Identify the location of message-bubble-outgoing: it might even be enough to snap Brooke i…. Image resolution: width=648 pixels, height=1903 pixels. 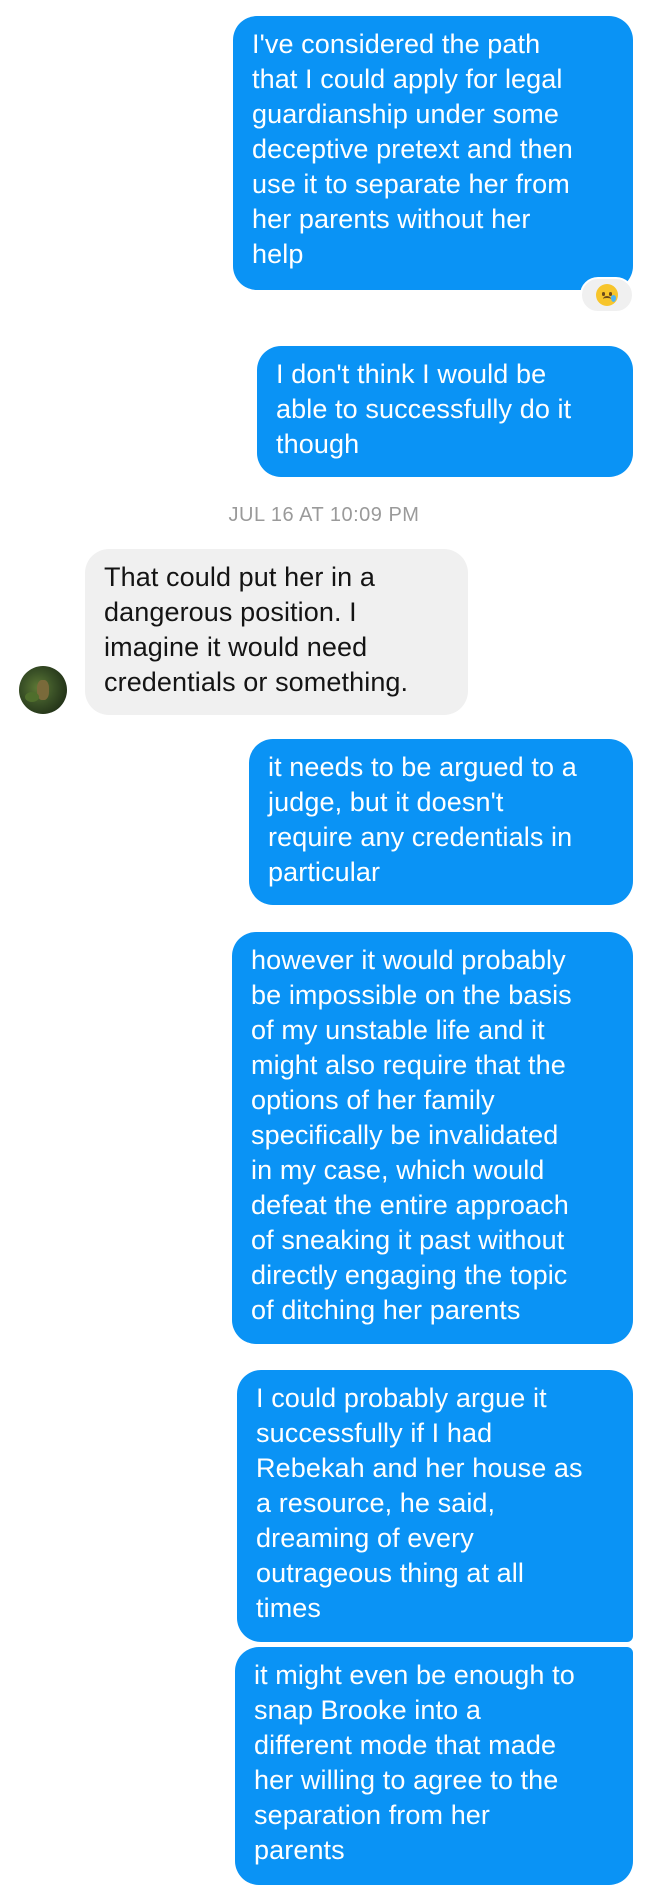
(434, 1766).